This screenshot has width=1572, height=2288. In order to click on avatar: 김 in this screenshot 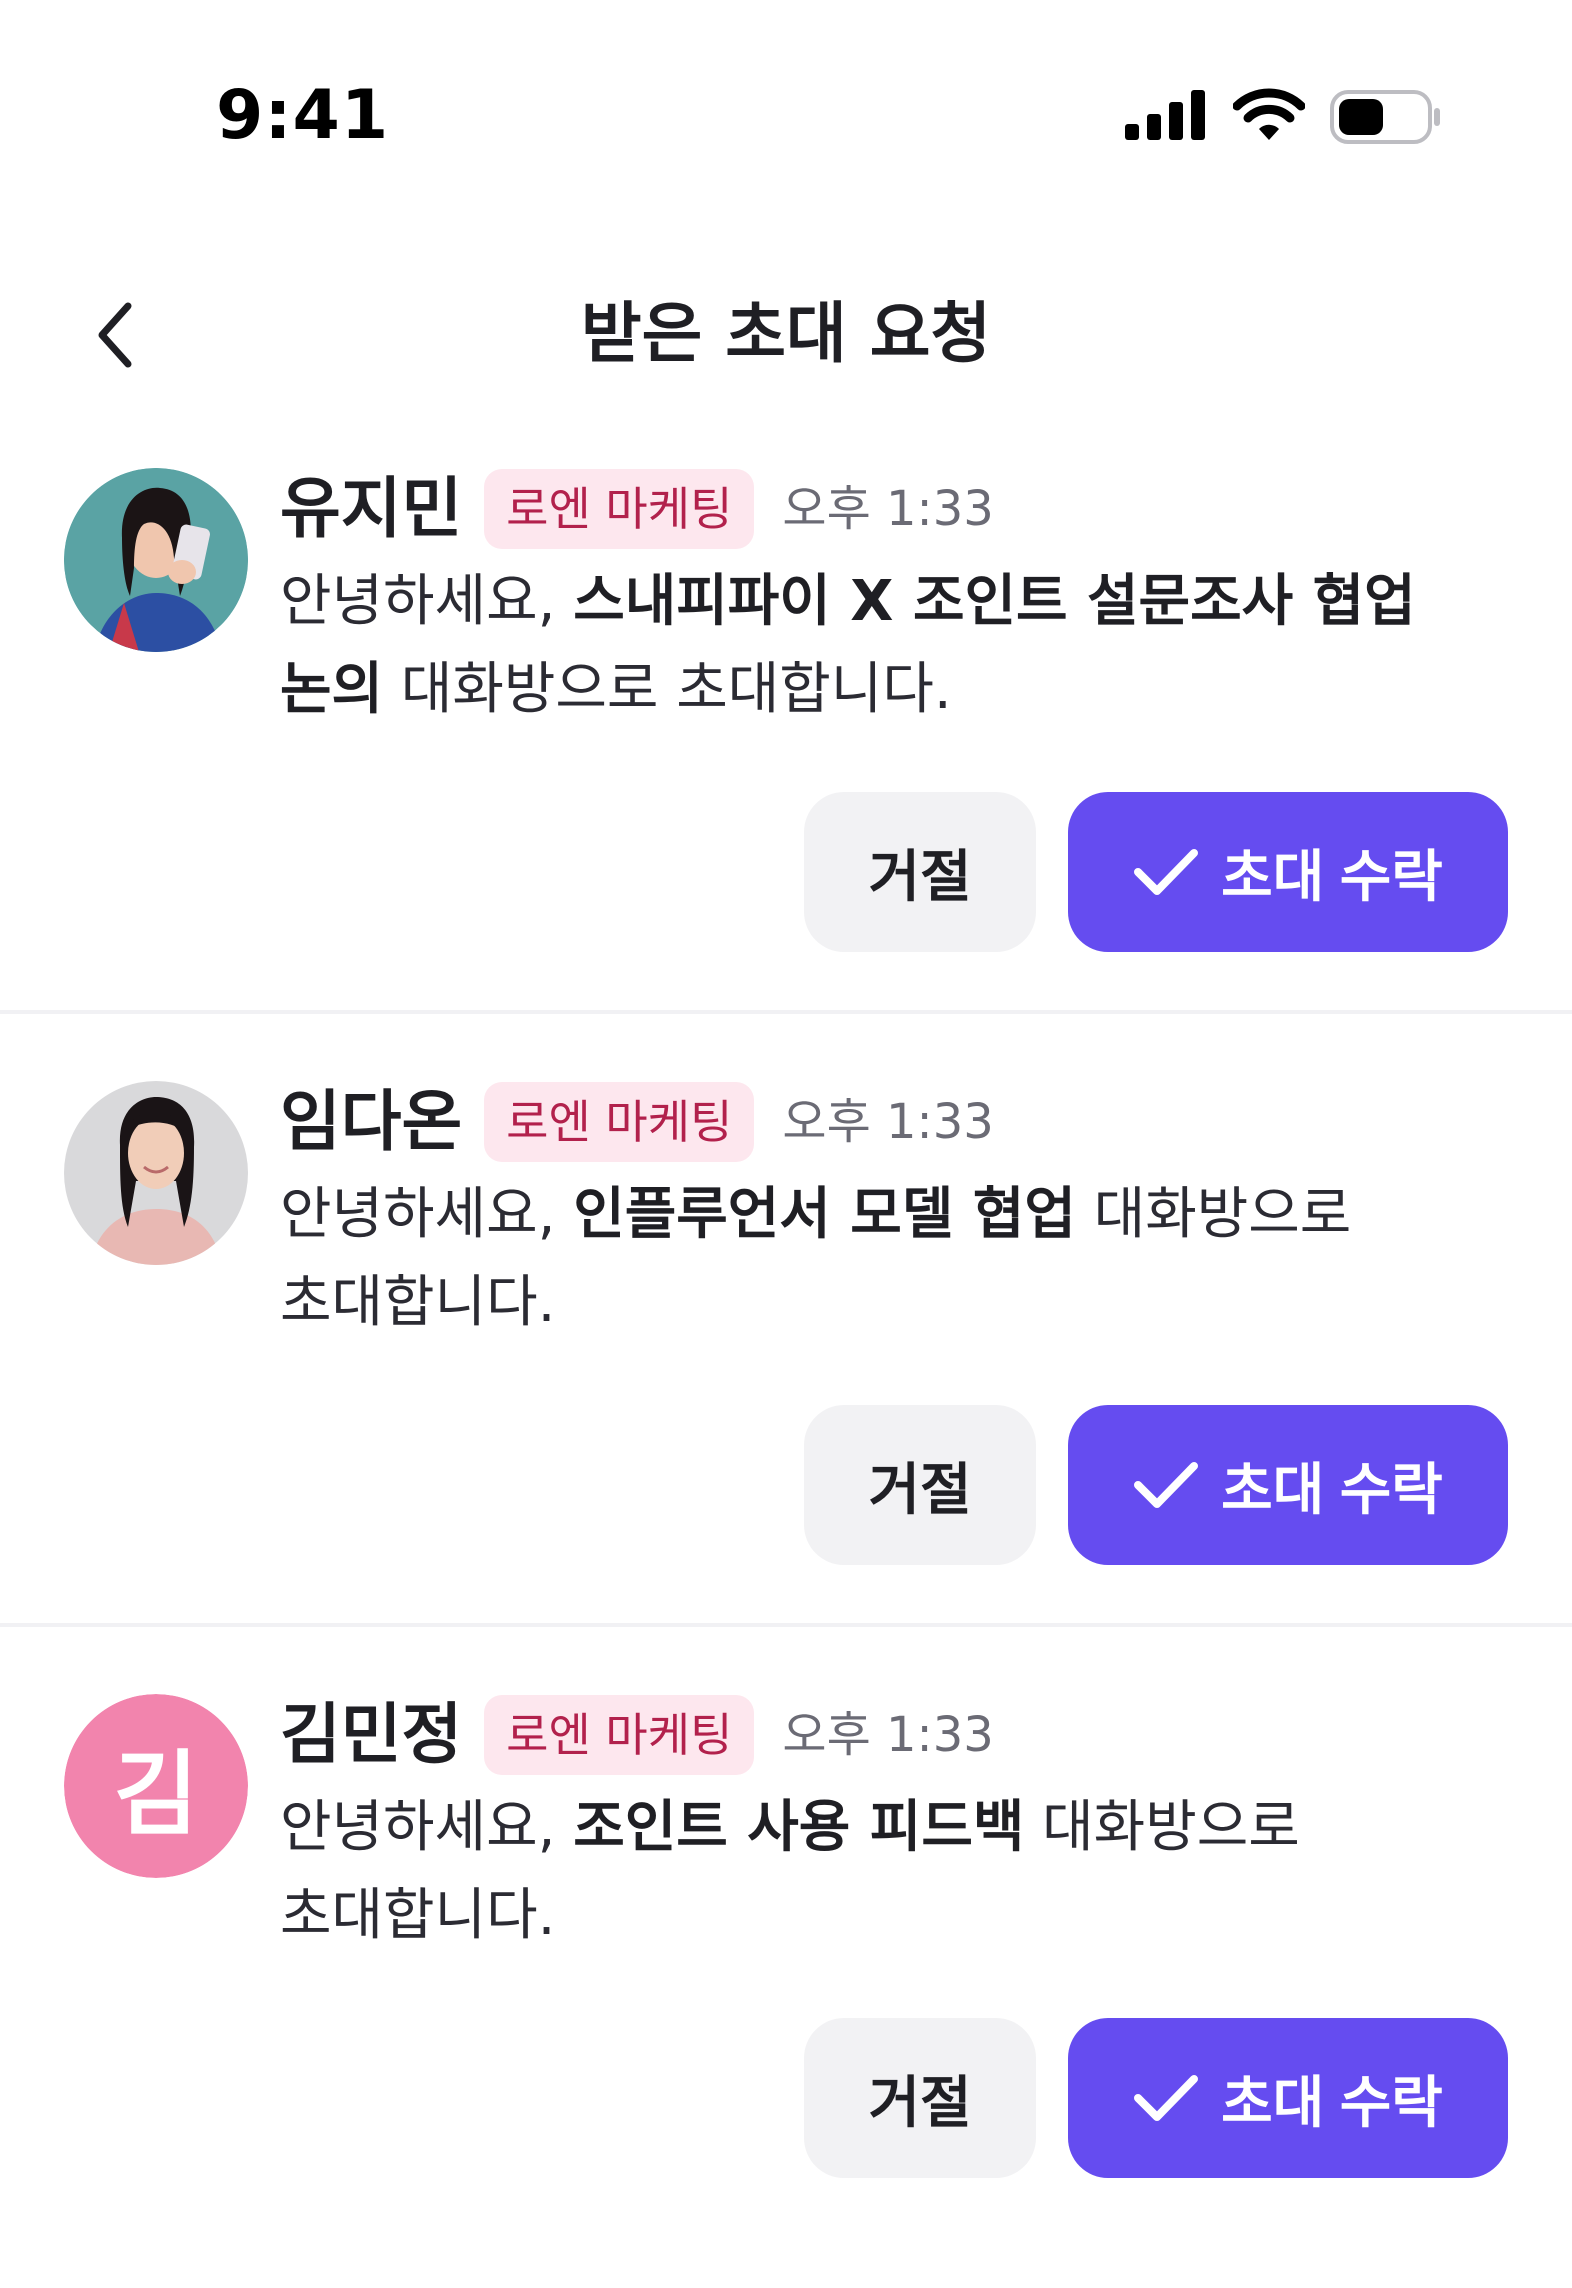, I will do `click(156, 1786)`.